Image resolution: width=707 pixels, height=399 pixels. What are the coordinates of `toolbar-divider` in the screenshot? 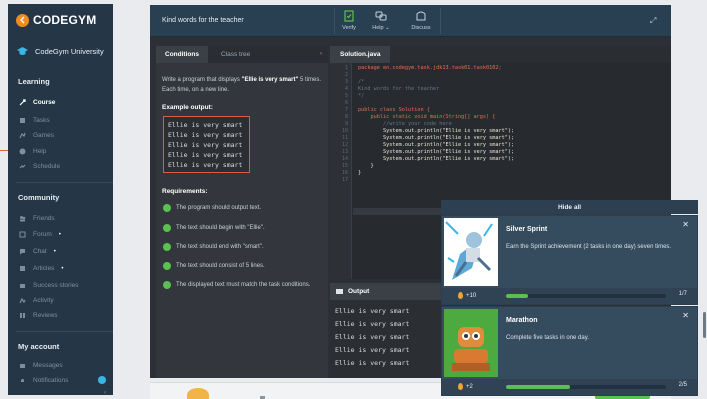 It's located at (440, 21).